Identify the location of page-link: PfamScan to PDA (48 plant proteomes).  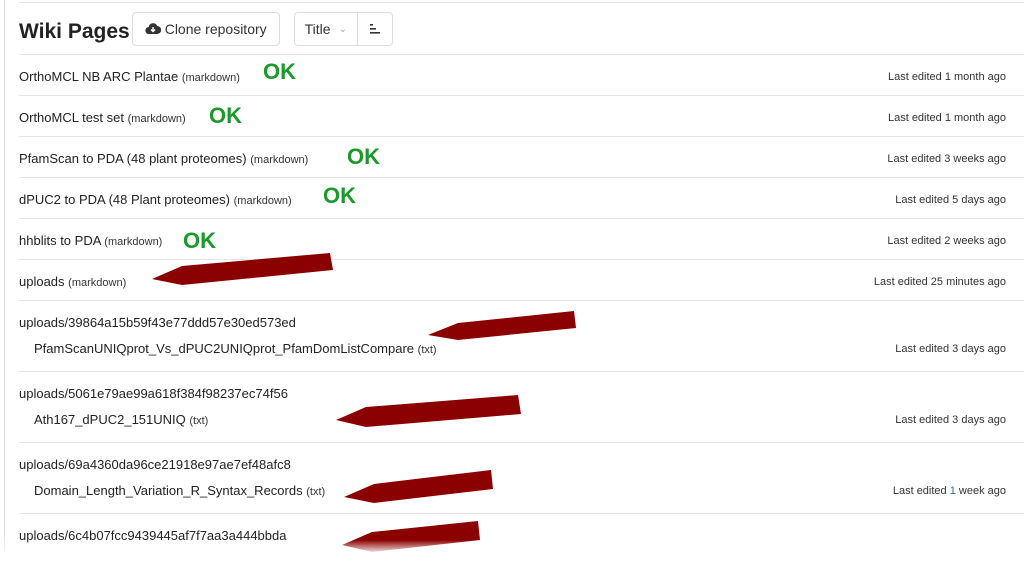
(133, 158).